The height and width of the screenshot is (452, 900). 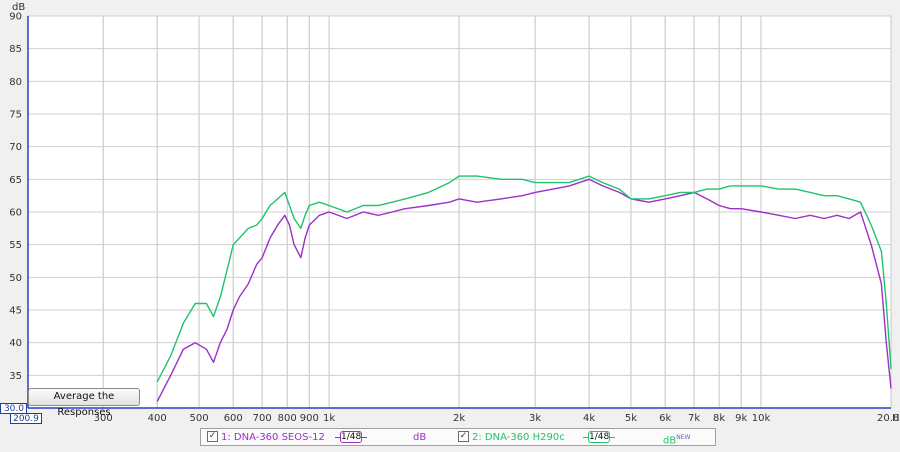 I want to click on x-tick-label: 800, so click(x=287, y=418).